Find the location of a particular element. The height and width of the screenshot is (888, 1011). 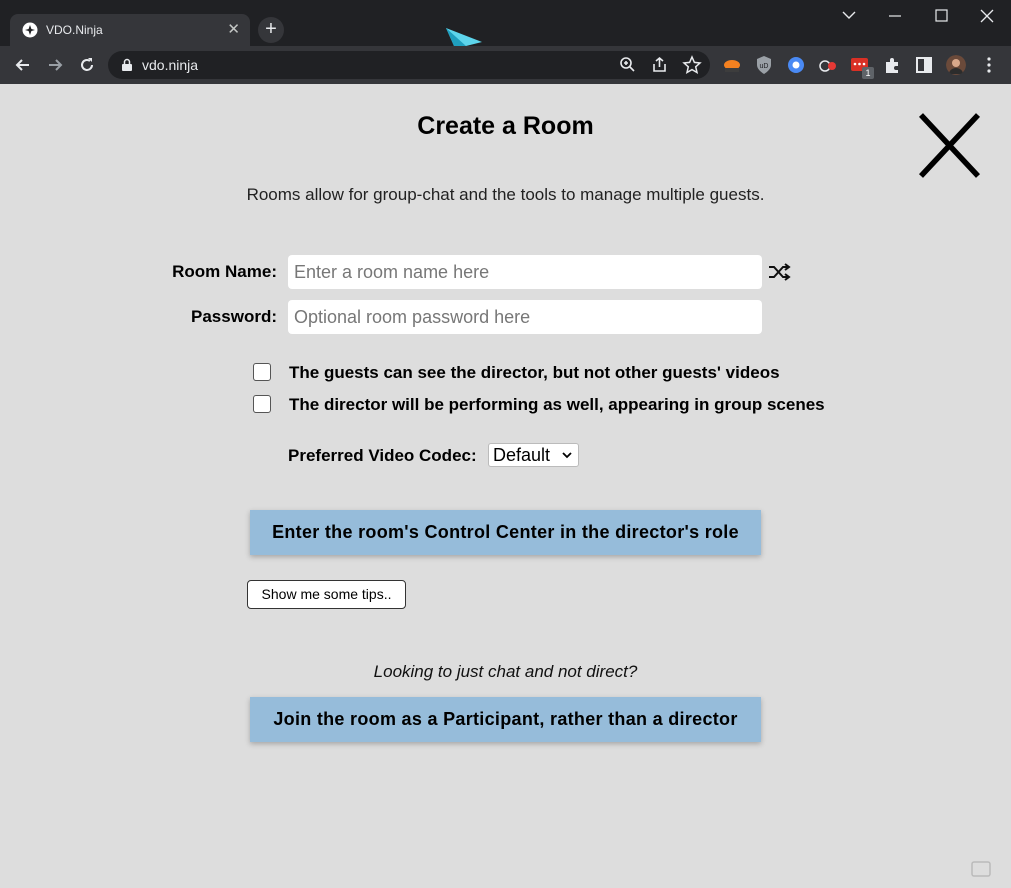

chrome-icon is located at coordinates (796, 65).